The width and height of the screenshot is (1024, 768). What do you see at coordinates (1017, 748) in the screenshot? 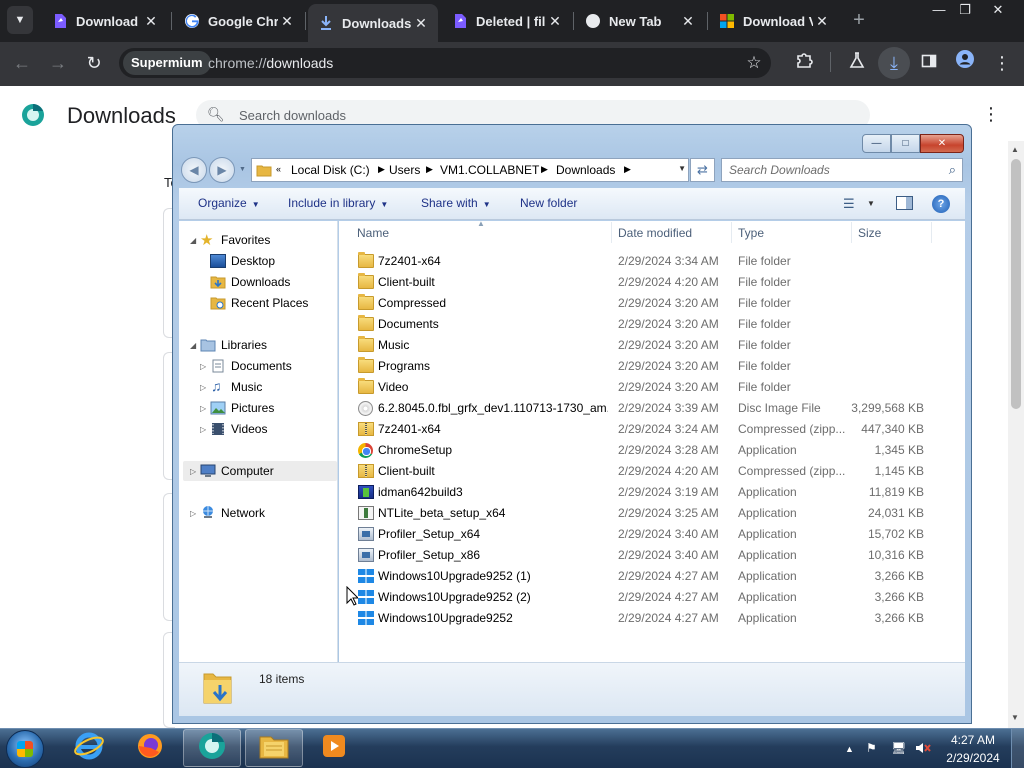
I see `show-desktop-button` at bounding box center [1017, 748].